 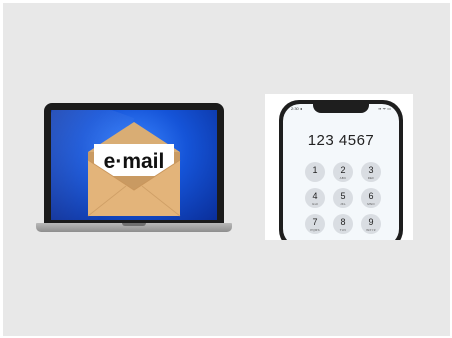 What do you see at coordinates (296, 108) in the screenshot?
I see `status-time: 2:30 ◂` at bounding box center [296, 108].